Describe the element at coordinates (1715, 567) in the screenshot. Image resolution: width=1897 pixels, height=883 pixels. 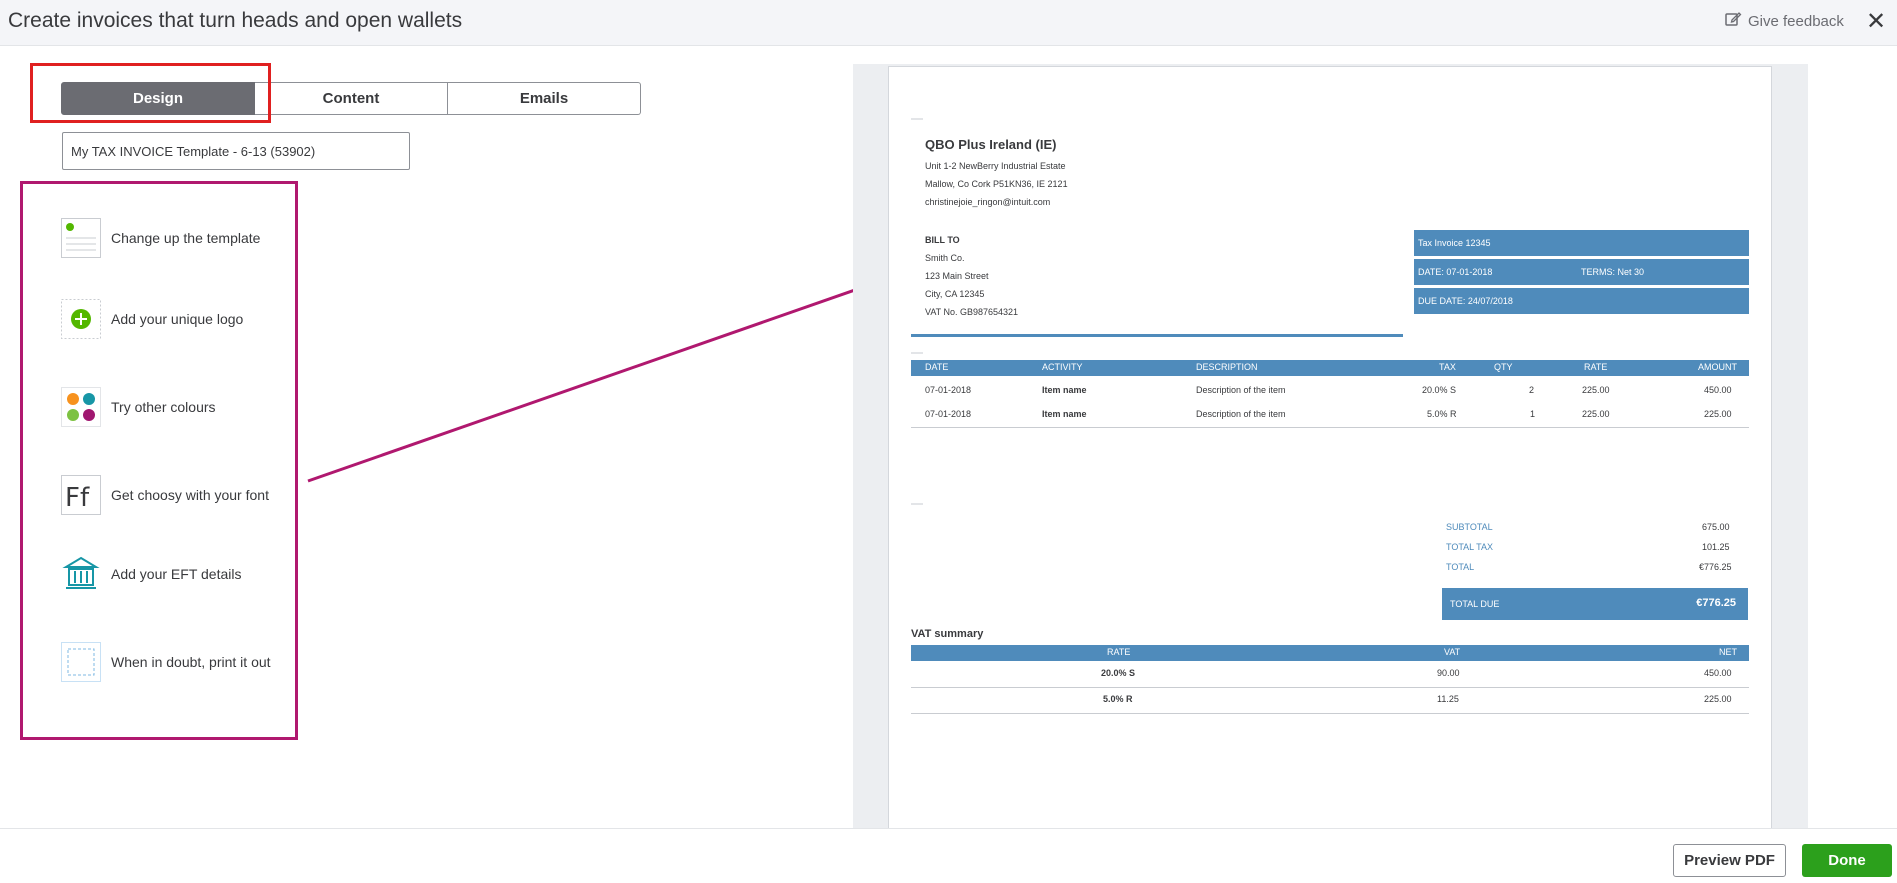
I see `total-value: €776.25` at that location.